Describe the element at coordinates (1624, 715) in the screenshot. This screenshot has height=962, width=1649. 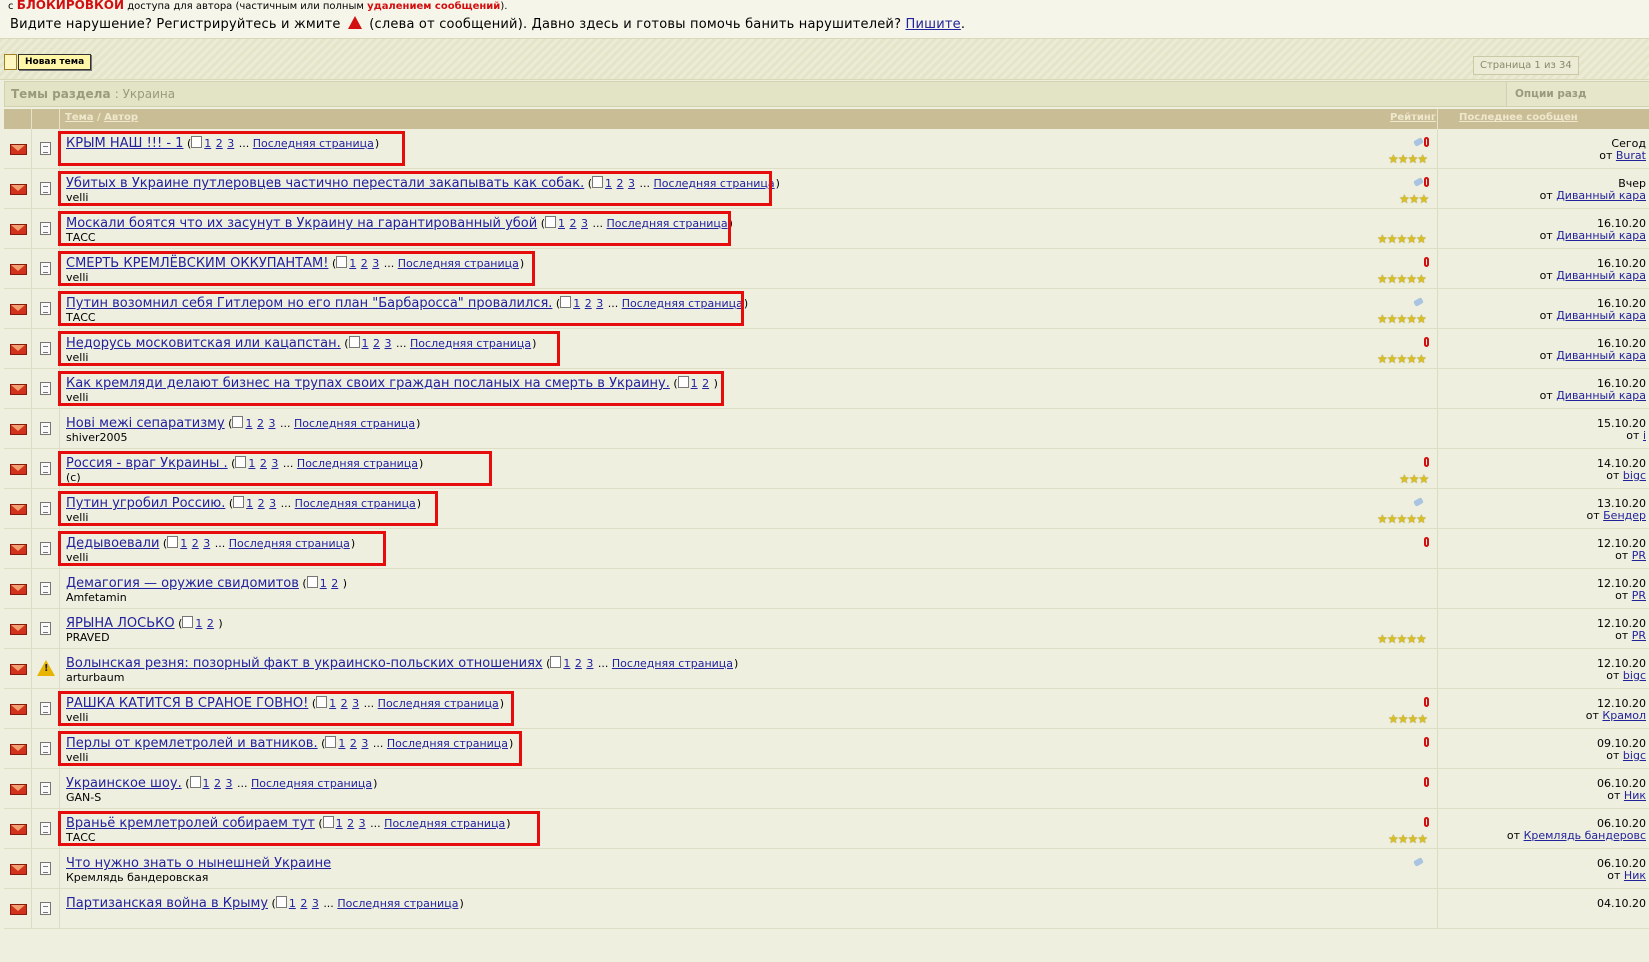
I see `last-post-author-link: Крамол` at that location.